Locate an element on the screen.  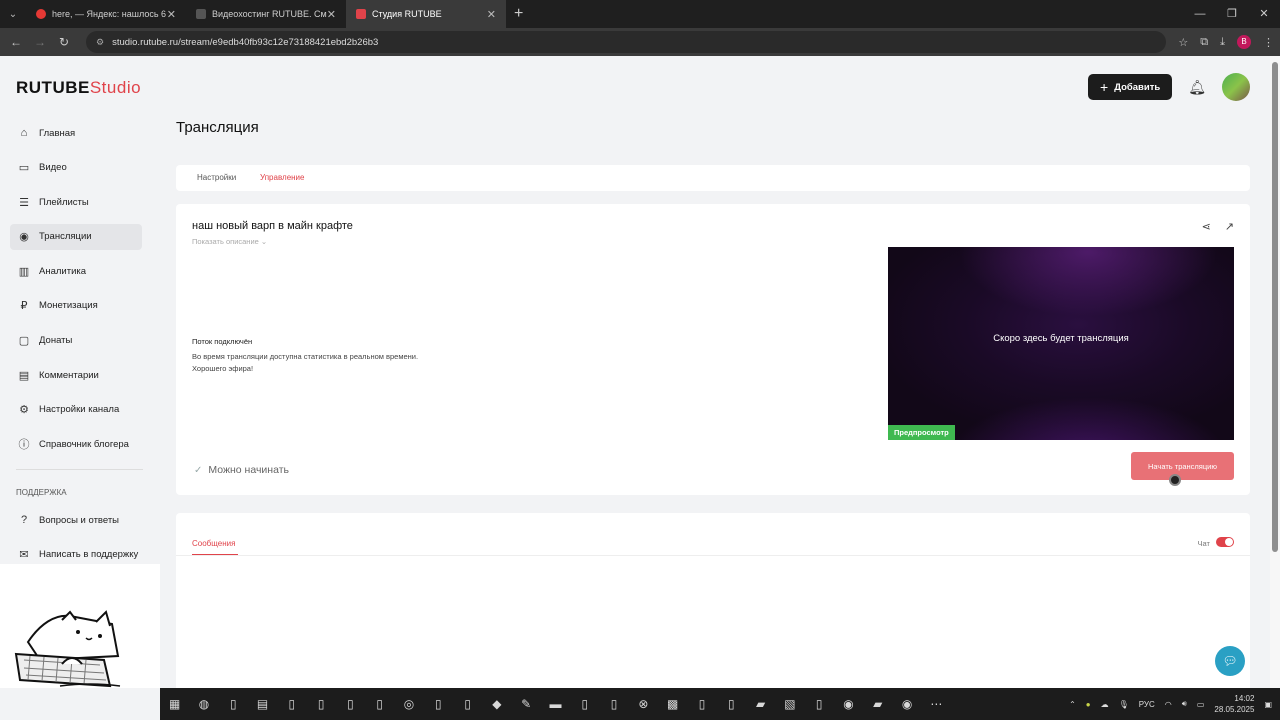
clock-time: 14:02 is located at coordinates (1244, 698).